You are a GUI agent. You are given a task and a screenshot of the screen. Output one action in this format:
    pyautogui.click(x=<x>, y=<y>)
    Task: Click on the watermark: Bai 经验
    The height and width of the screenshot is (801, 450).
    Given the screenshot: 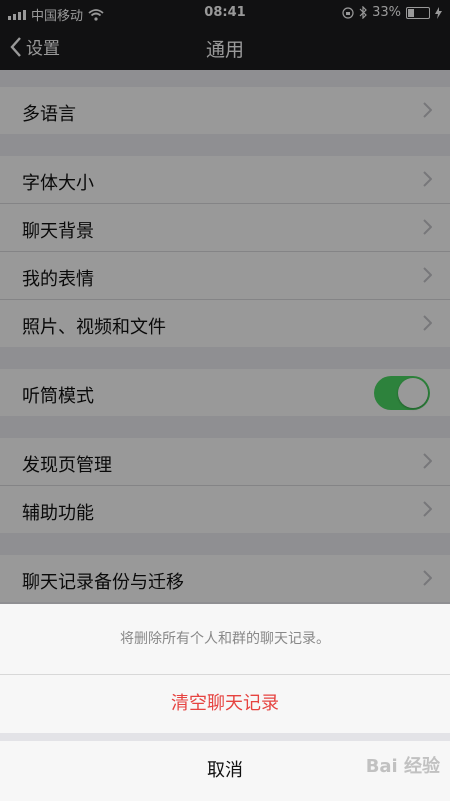 What is the action you would take?
    pyautogui.click(x=402, y=766)
    